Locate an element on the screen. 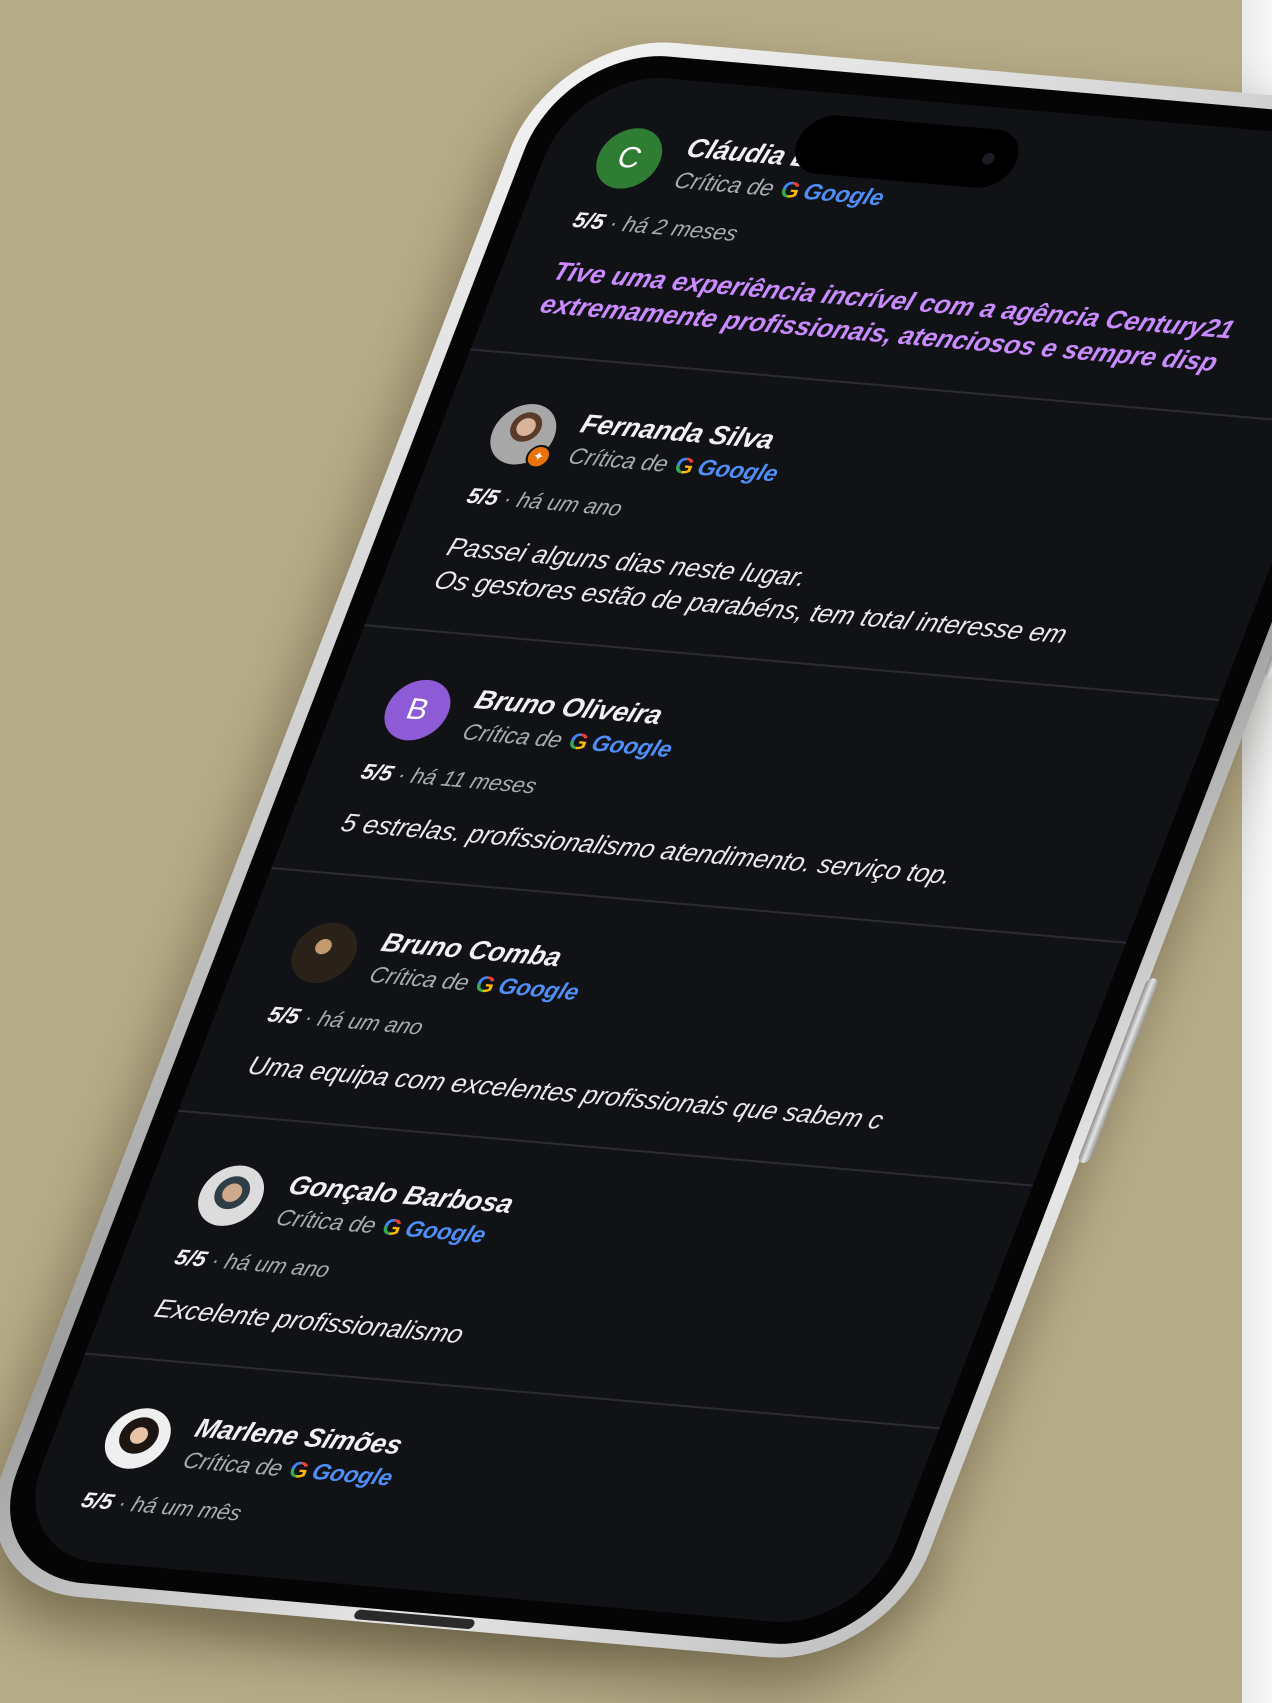  avatar-initial: B is located at coordinates (417, 709).